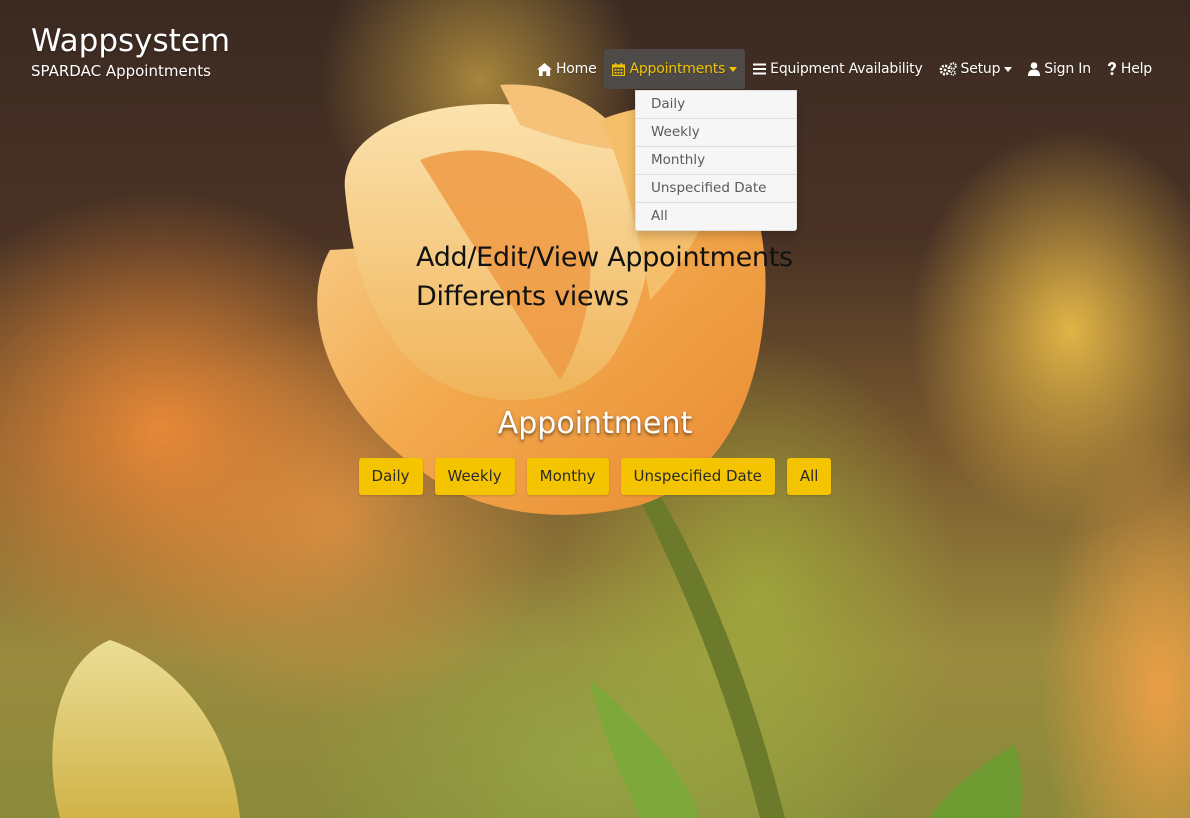 The height and width of the screenshot is (818, 1190). What do you see at coordinates (390, 476) in the screenshot?
I see `daily-button: Daily` at bounding box center [390, 476].